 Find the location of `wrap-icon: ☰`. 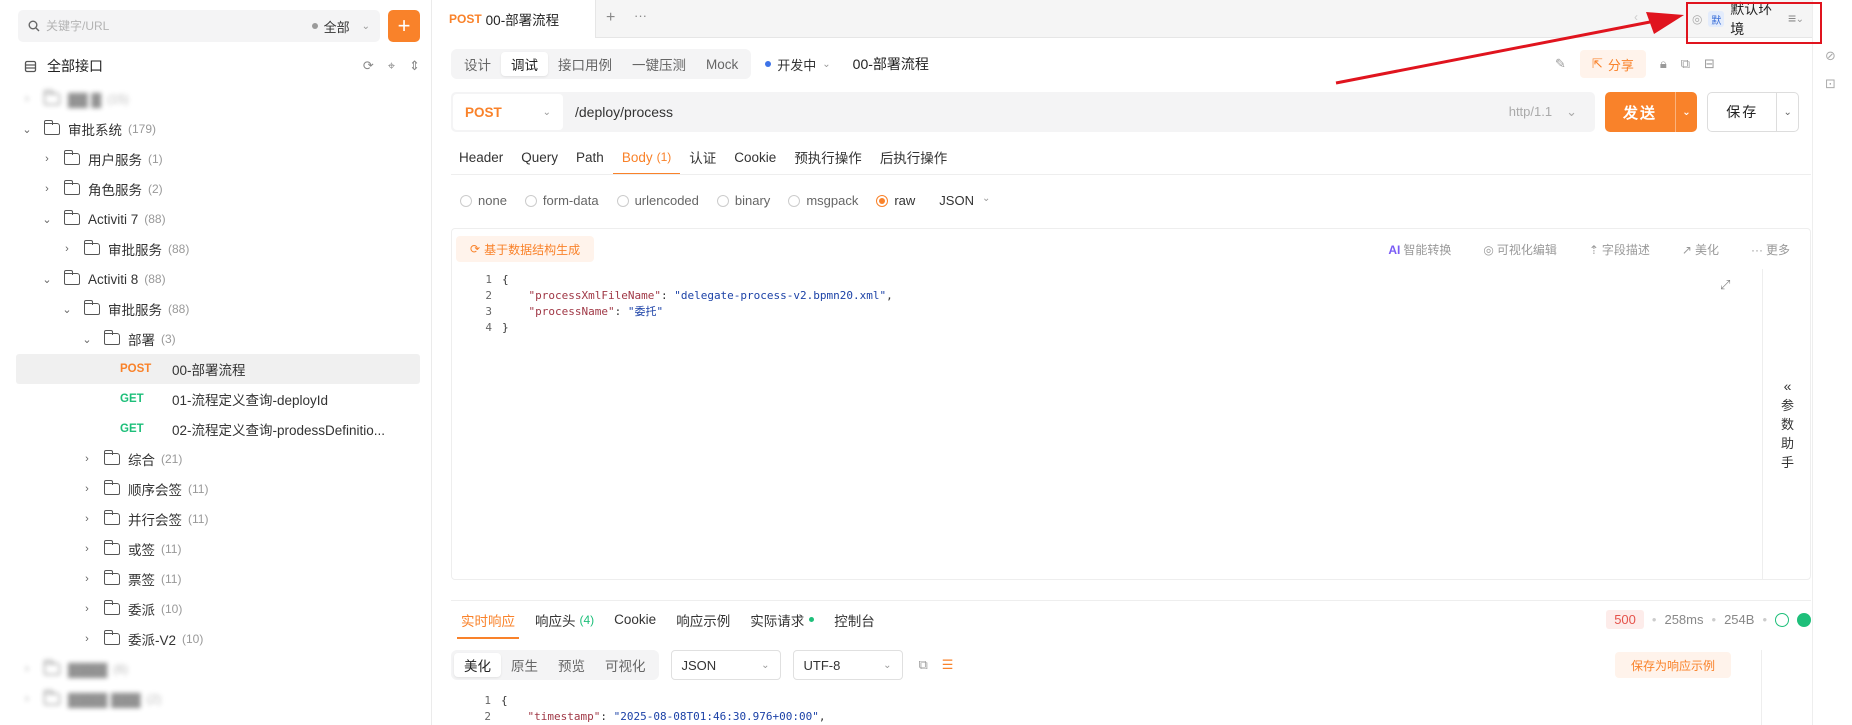

wrap-icon: ☰ is located at coordinates (948, 665).